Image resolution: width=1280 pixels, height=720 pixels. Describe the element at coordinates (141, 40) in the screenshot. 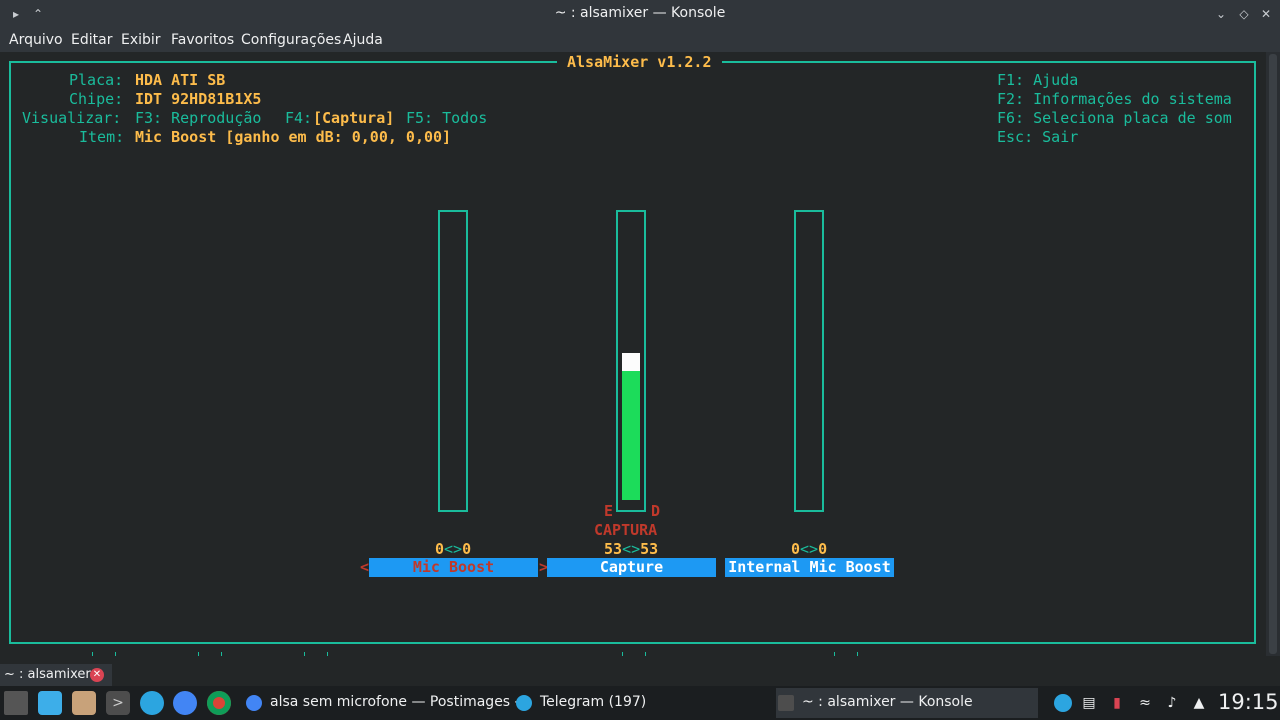

I see `menu-exibir: Exibir` at that location.